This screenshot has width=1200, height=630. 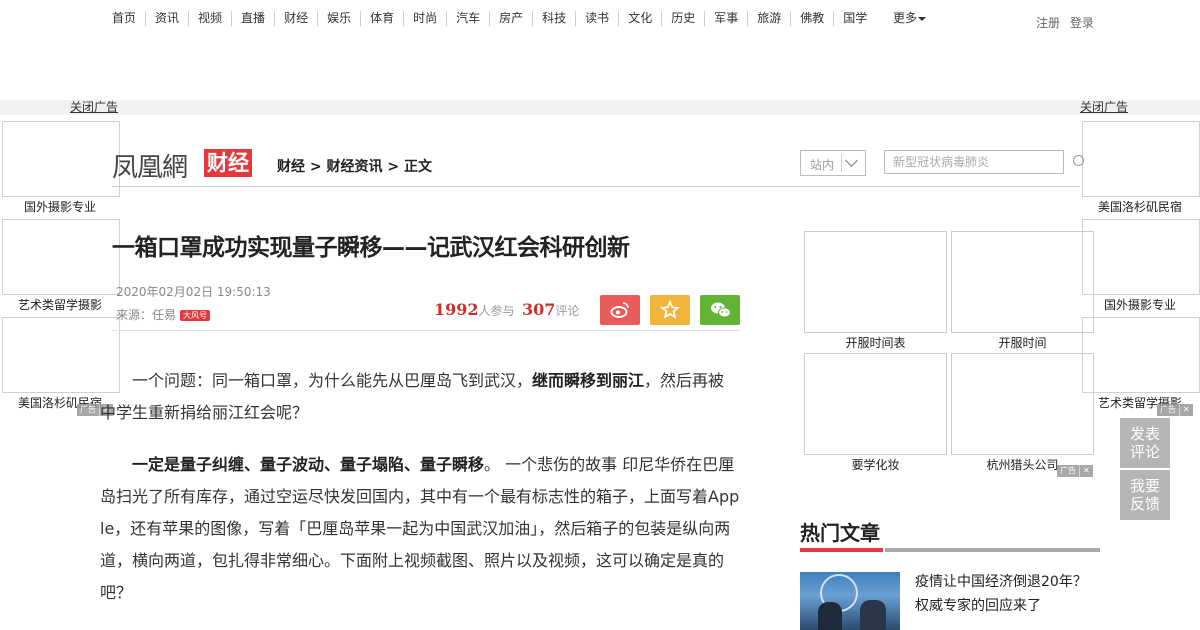 I want to click on p1-text-a: 一个问题：同一箱口罩，为什么能先从巴厘岛飞到武汉，, so click(x=332, y=380).